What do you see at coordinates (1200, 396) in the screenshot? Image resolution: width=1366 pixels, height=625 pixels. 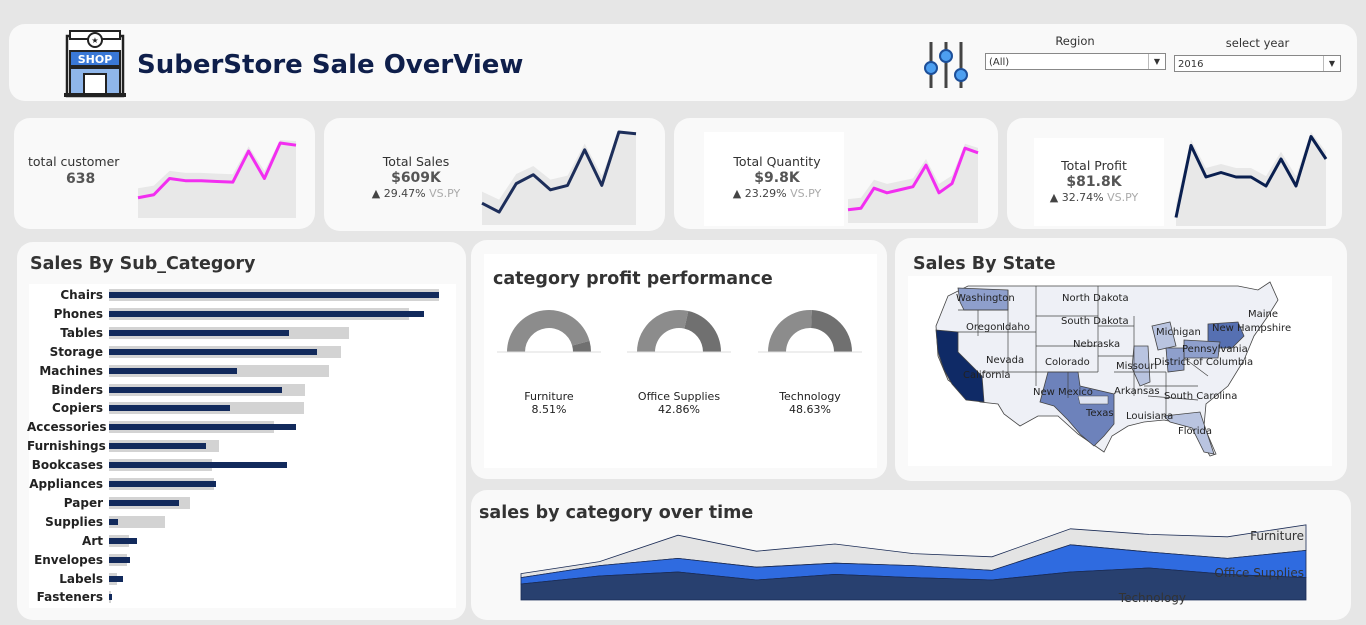 I see `map-label: South Carolina` at bounding box center [1200, 396].